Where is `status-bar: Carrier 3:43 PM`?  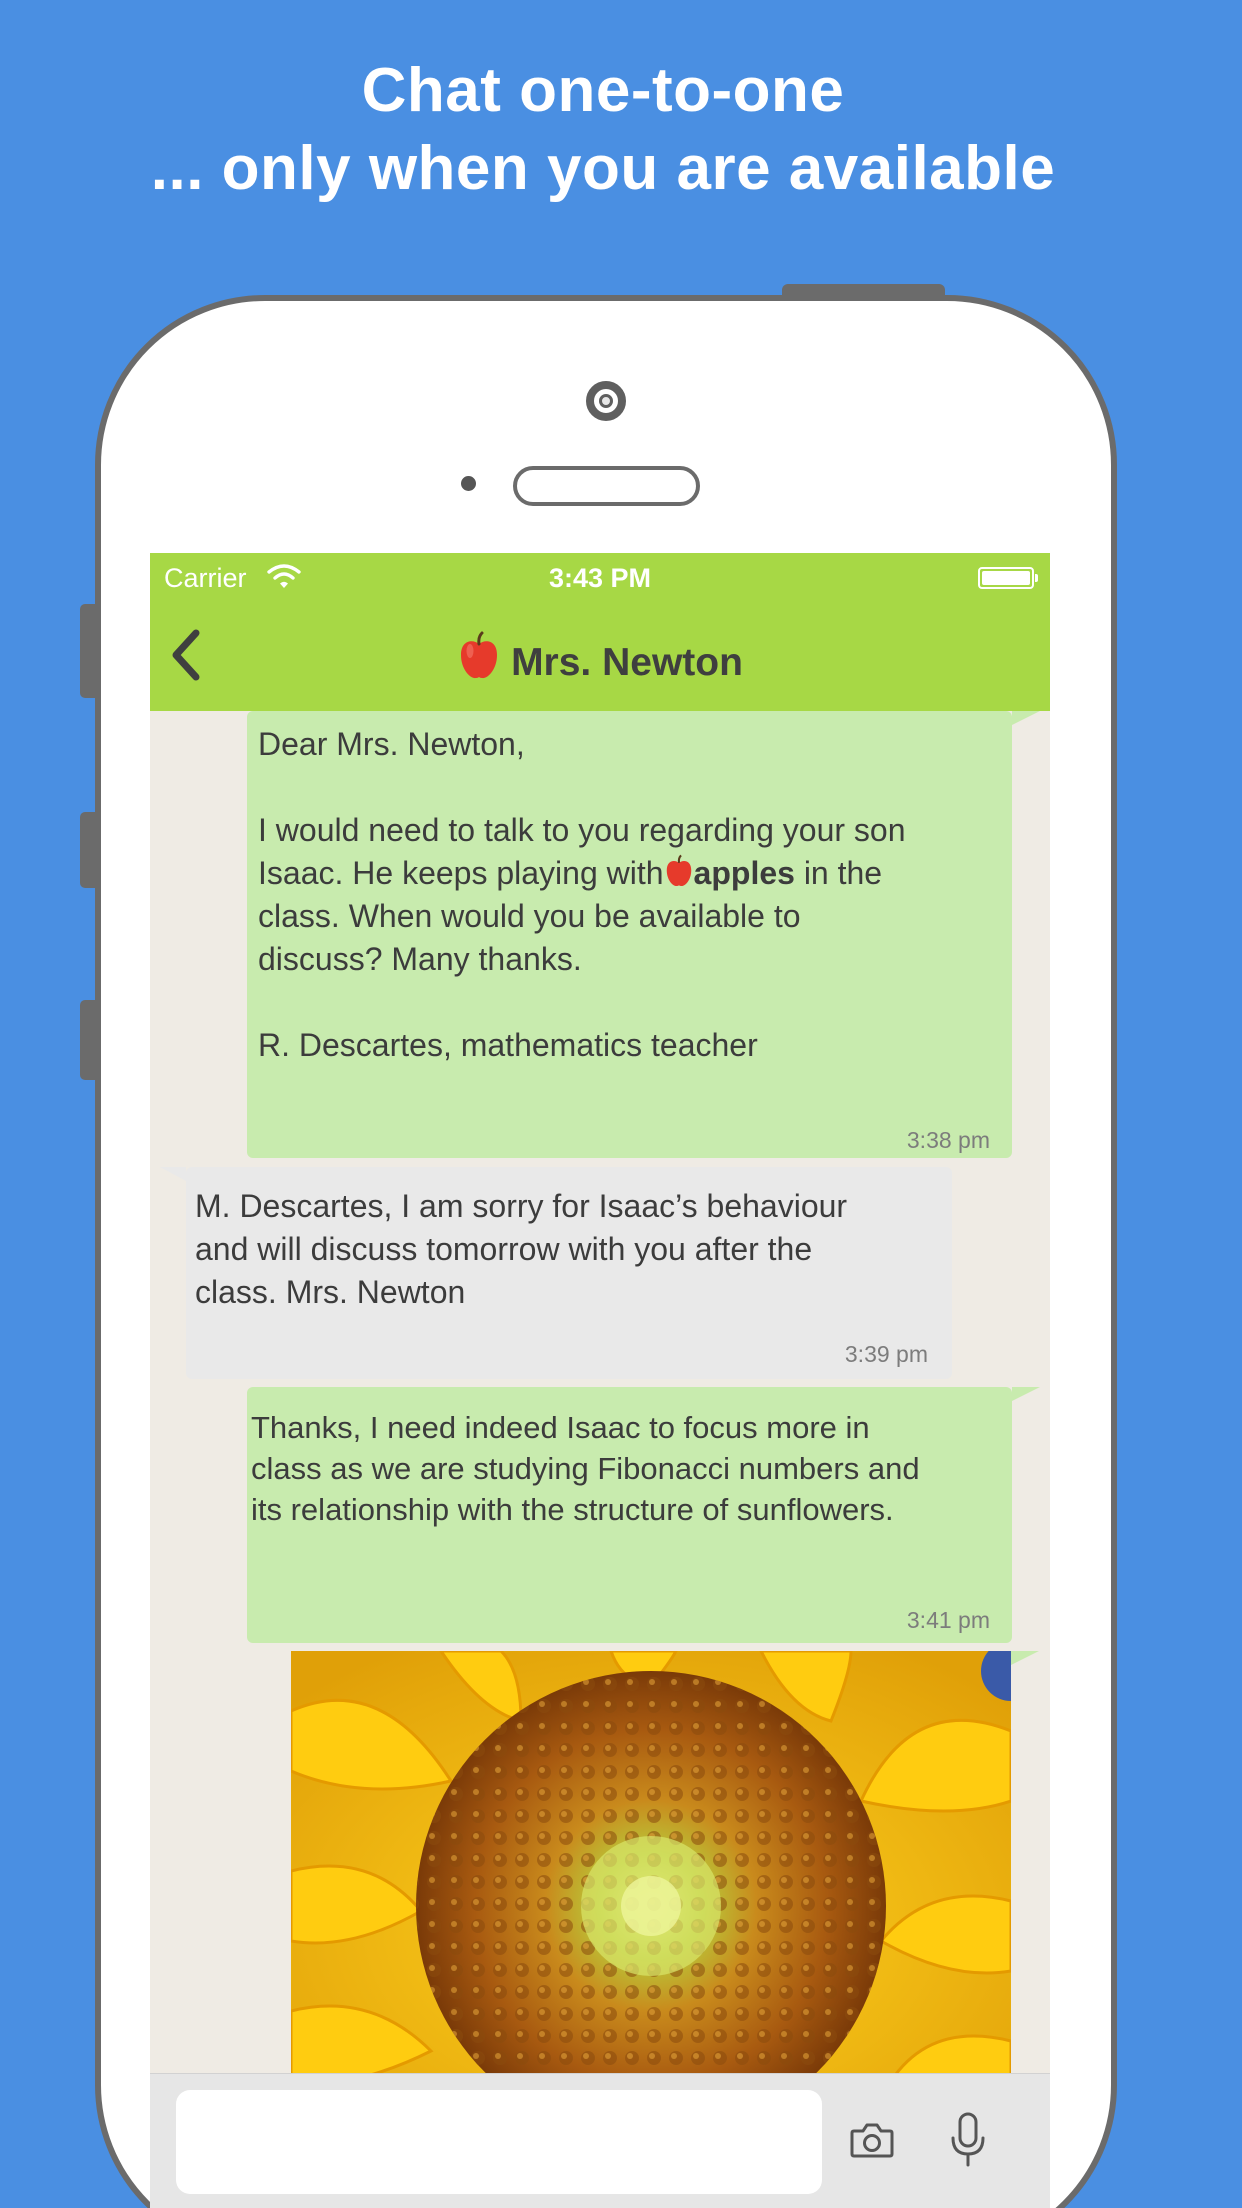 status-bar: Carrier 3:43 PM is located at coordinates (600, 578).